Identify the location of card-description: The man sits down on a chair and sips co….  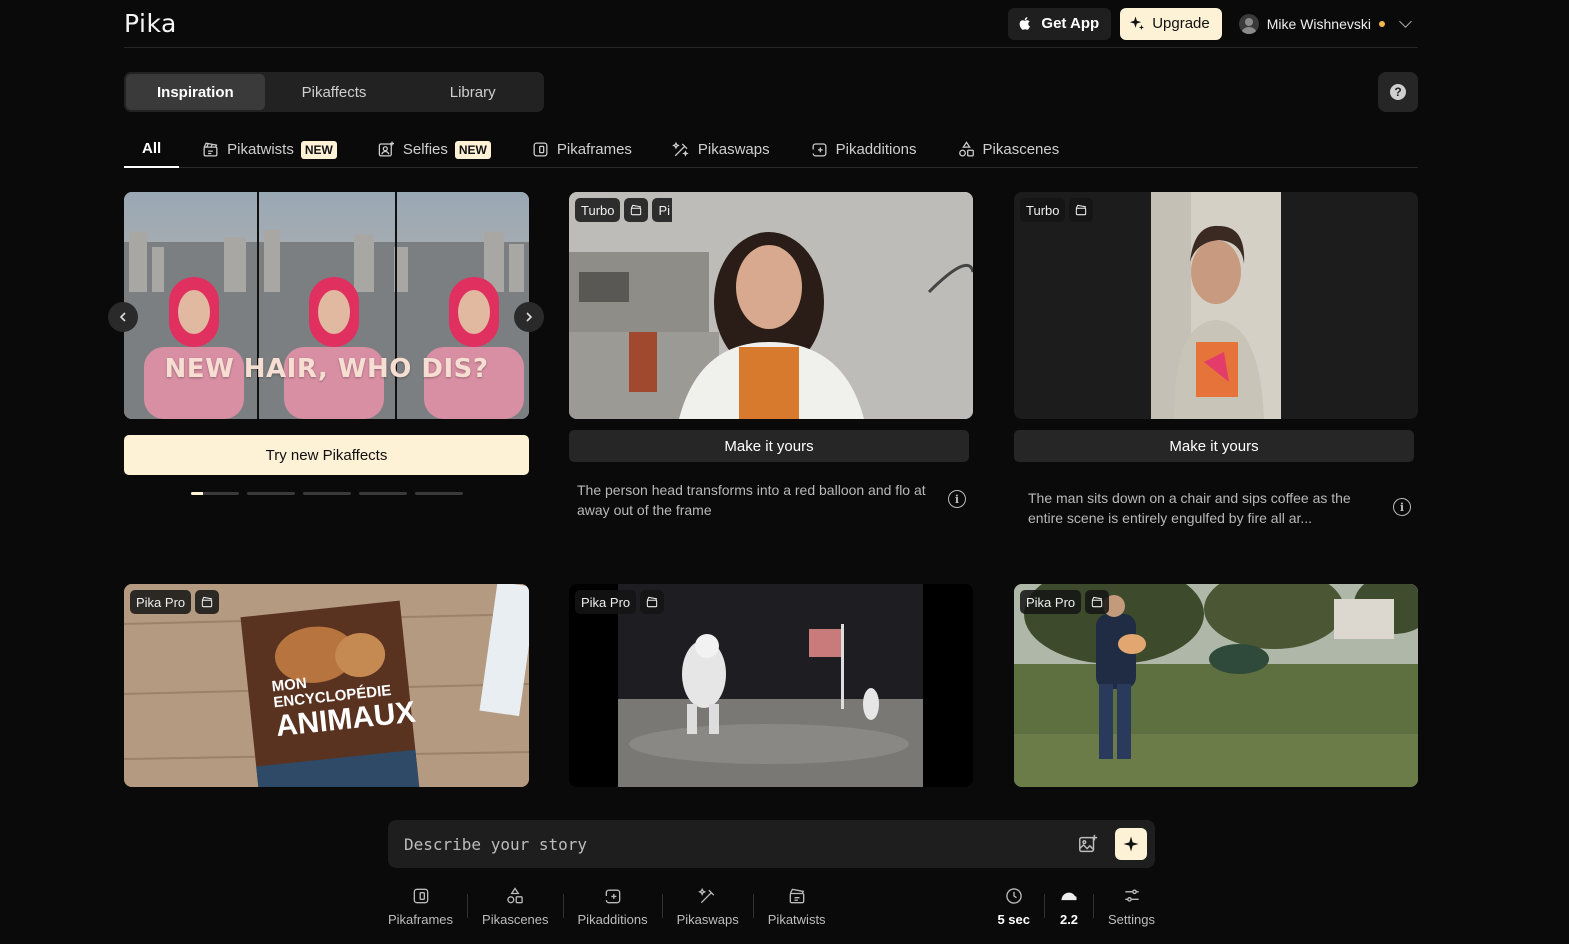
(1189, 508).